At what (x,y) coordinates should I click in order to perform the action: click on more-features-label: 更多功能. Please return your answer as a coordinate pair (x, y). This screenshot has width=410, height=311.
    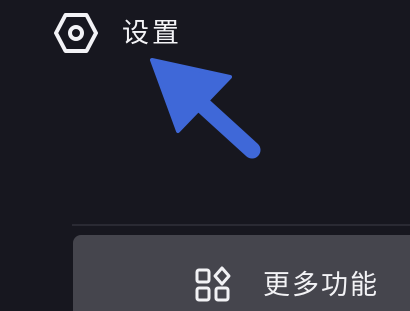
    Looking at the image, I should click on (321, 285).